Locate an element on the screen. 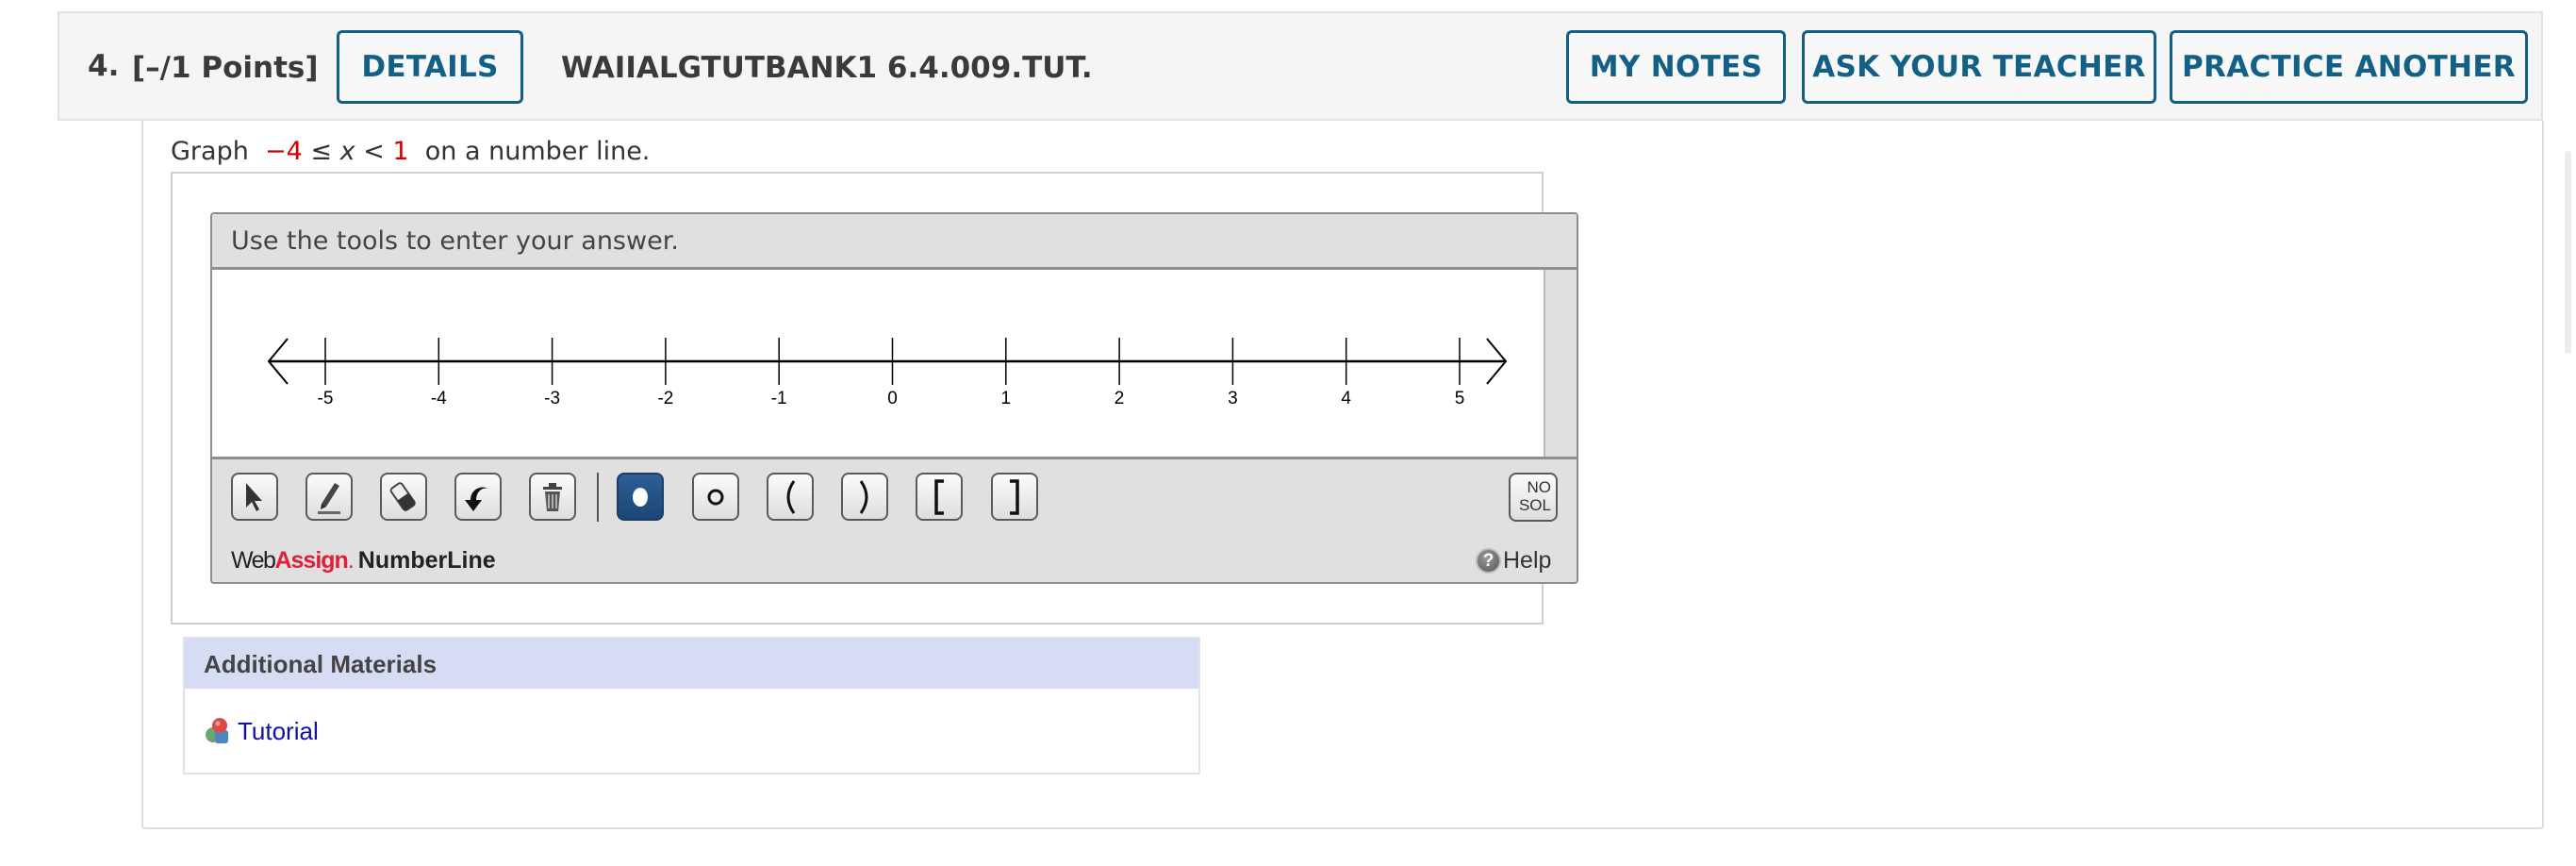 The height and width of the screenshot is (866, 2576). prompt-operator: ≤ is located at coordinates (321, 152).